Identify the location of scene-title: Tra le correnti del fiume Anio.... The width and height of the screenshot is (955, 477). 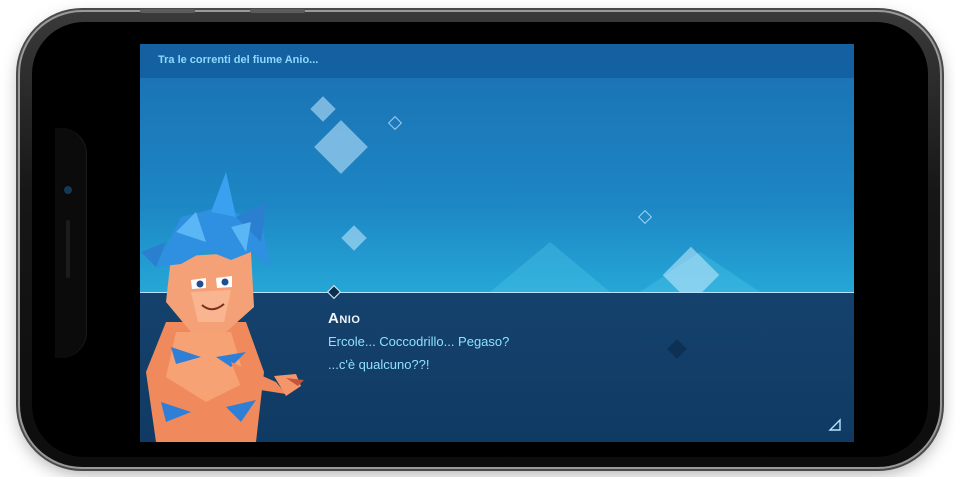
(238, 60).